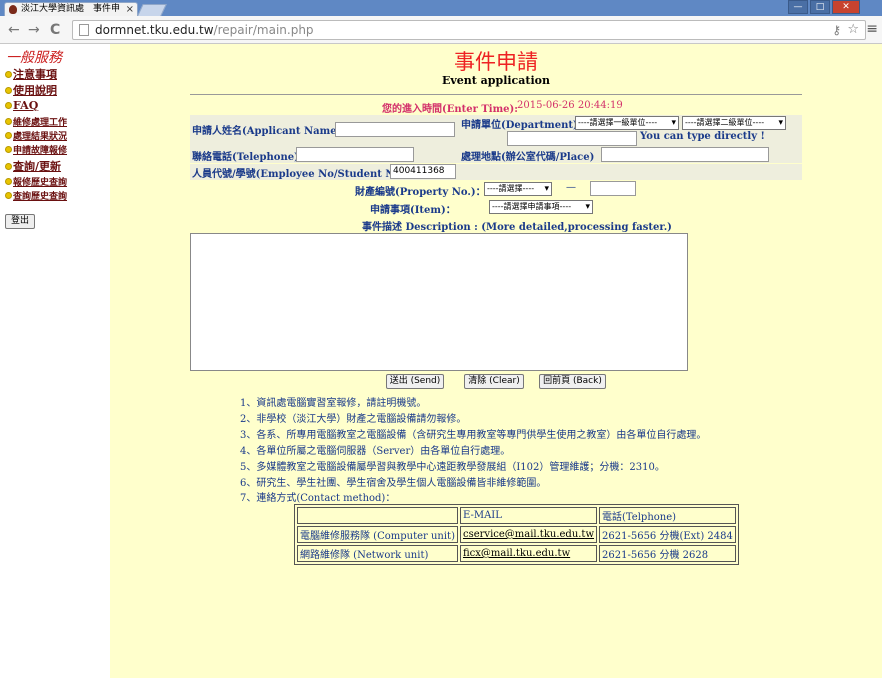  I want to click on email-link: ficx@mail.tku.edu.tw, so click(528, 553).